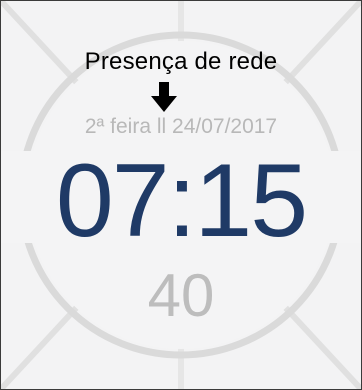 The image size is (362, 390). Describe the element at coordinates (181, 295) in the screenshot. I see `seconds-display: 40` at that location.